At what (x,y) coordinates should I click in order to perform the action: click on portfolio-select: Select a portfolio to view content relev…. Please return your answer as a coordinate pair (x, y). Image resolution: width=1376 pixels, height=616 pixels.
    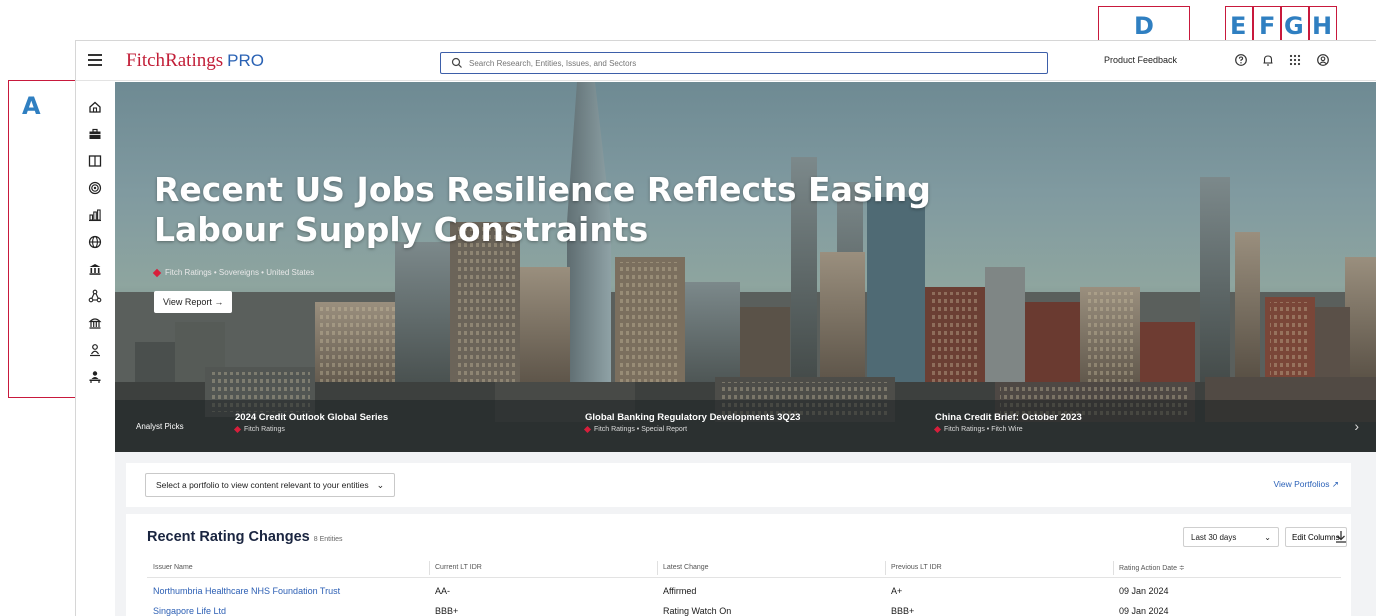
    Looking at the image, I should click on (270, 485).